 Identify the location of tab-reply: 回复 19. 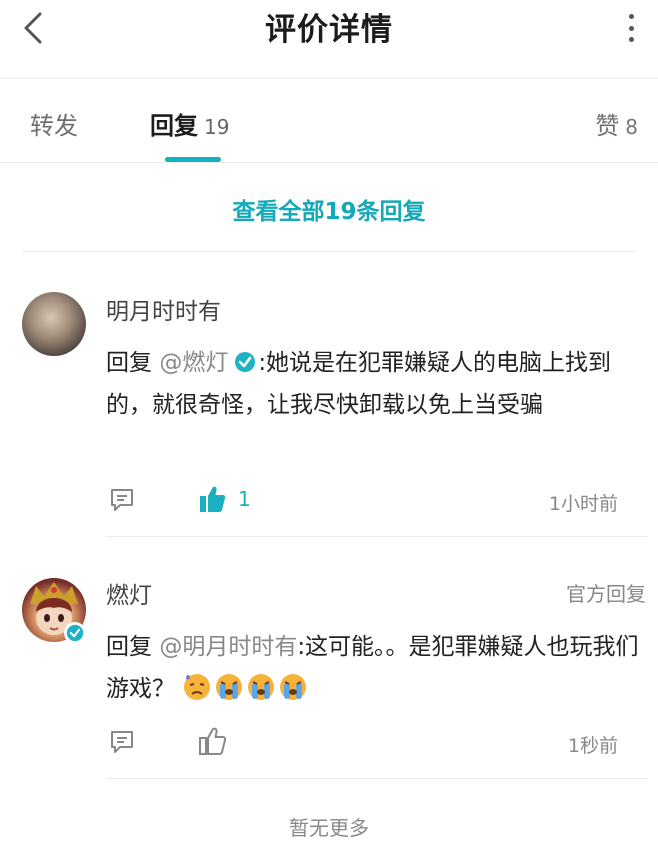
(189, 123).